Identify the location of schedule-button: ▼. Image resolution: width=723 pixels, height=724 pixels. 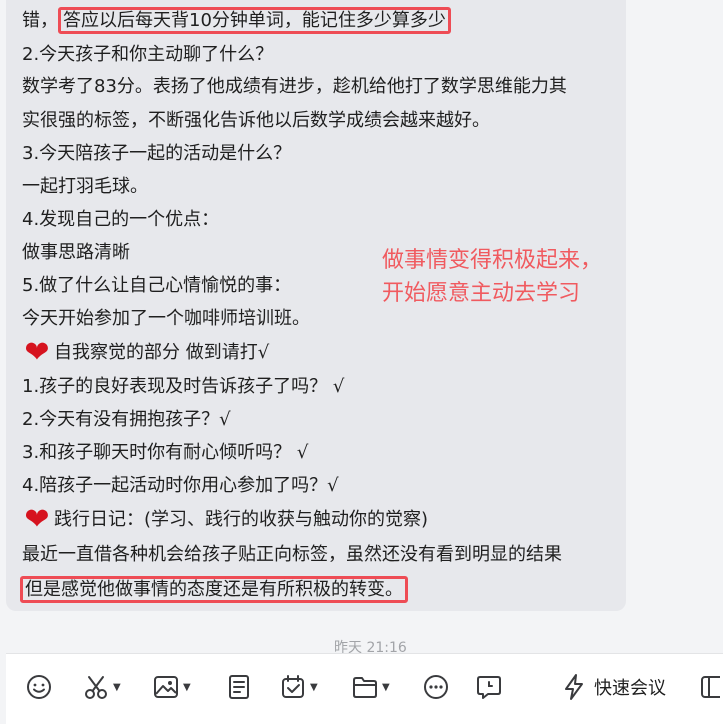
(299, 687).